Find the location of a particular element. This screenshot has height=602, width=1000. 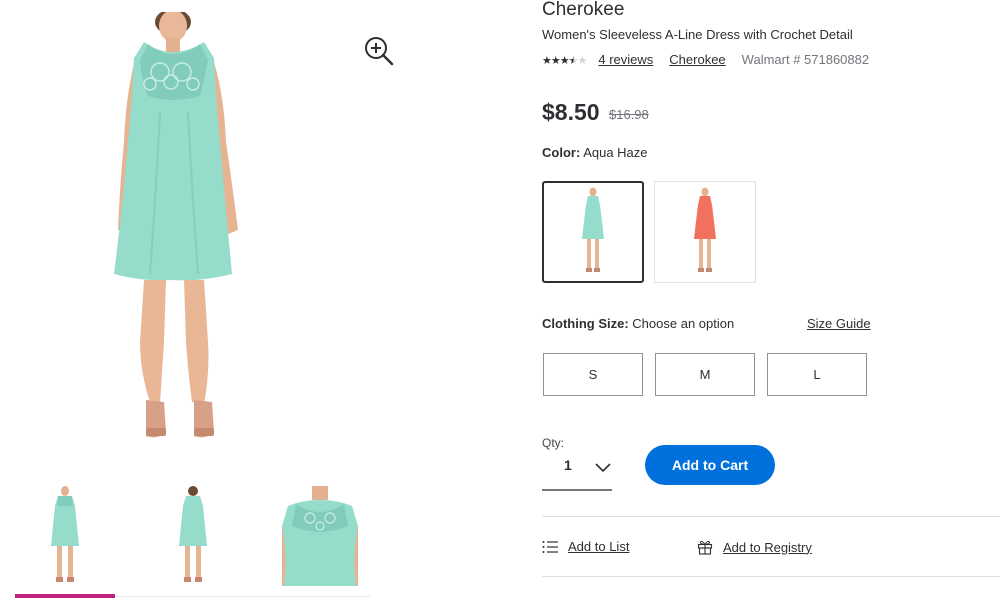

color-swatch-coral is located at coordinates (705, 232).